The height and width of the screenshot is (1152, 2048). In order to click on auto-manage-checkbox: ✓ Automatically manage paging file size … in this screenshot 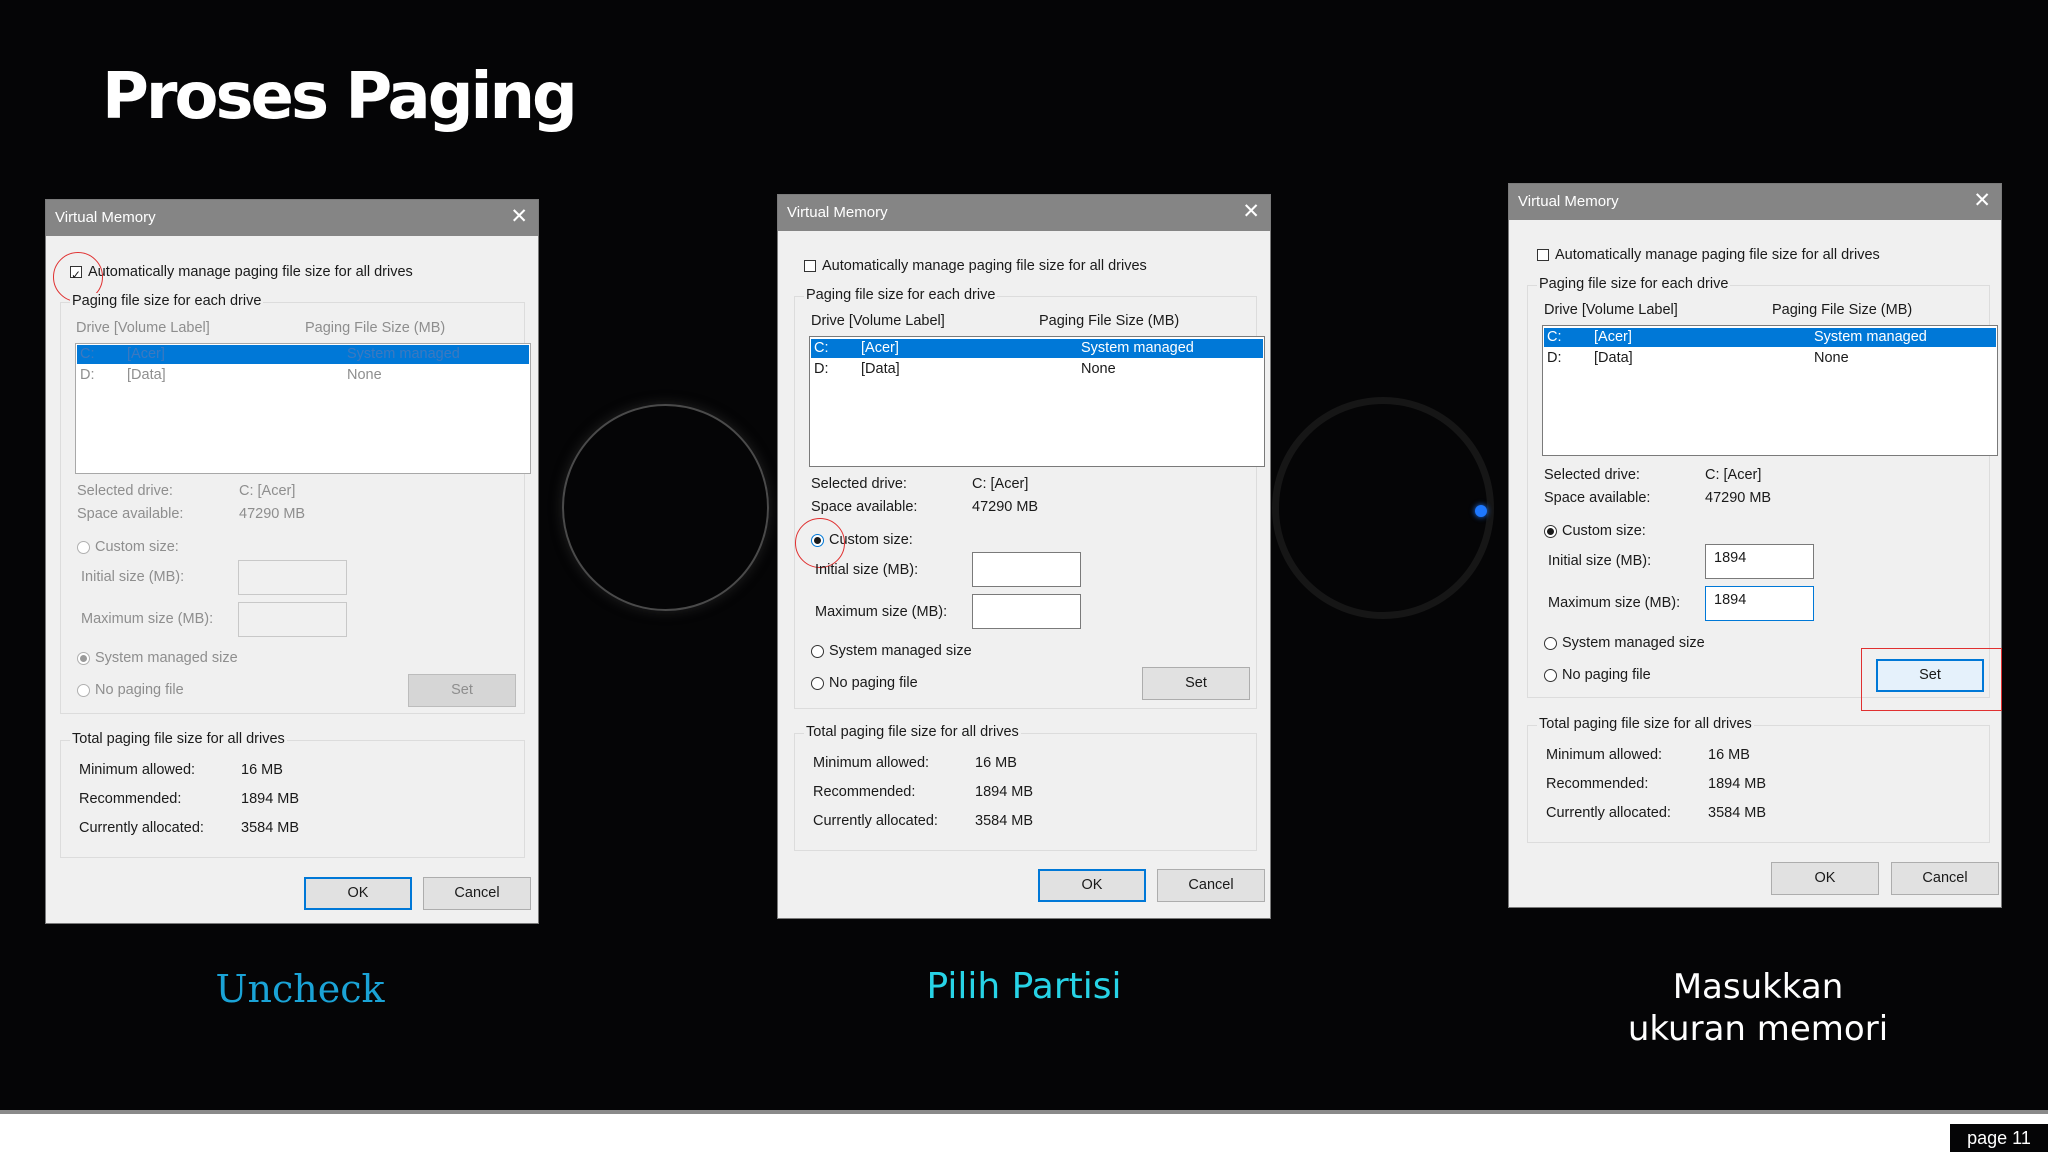, I will do `click(241, 272)`.